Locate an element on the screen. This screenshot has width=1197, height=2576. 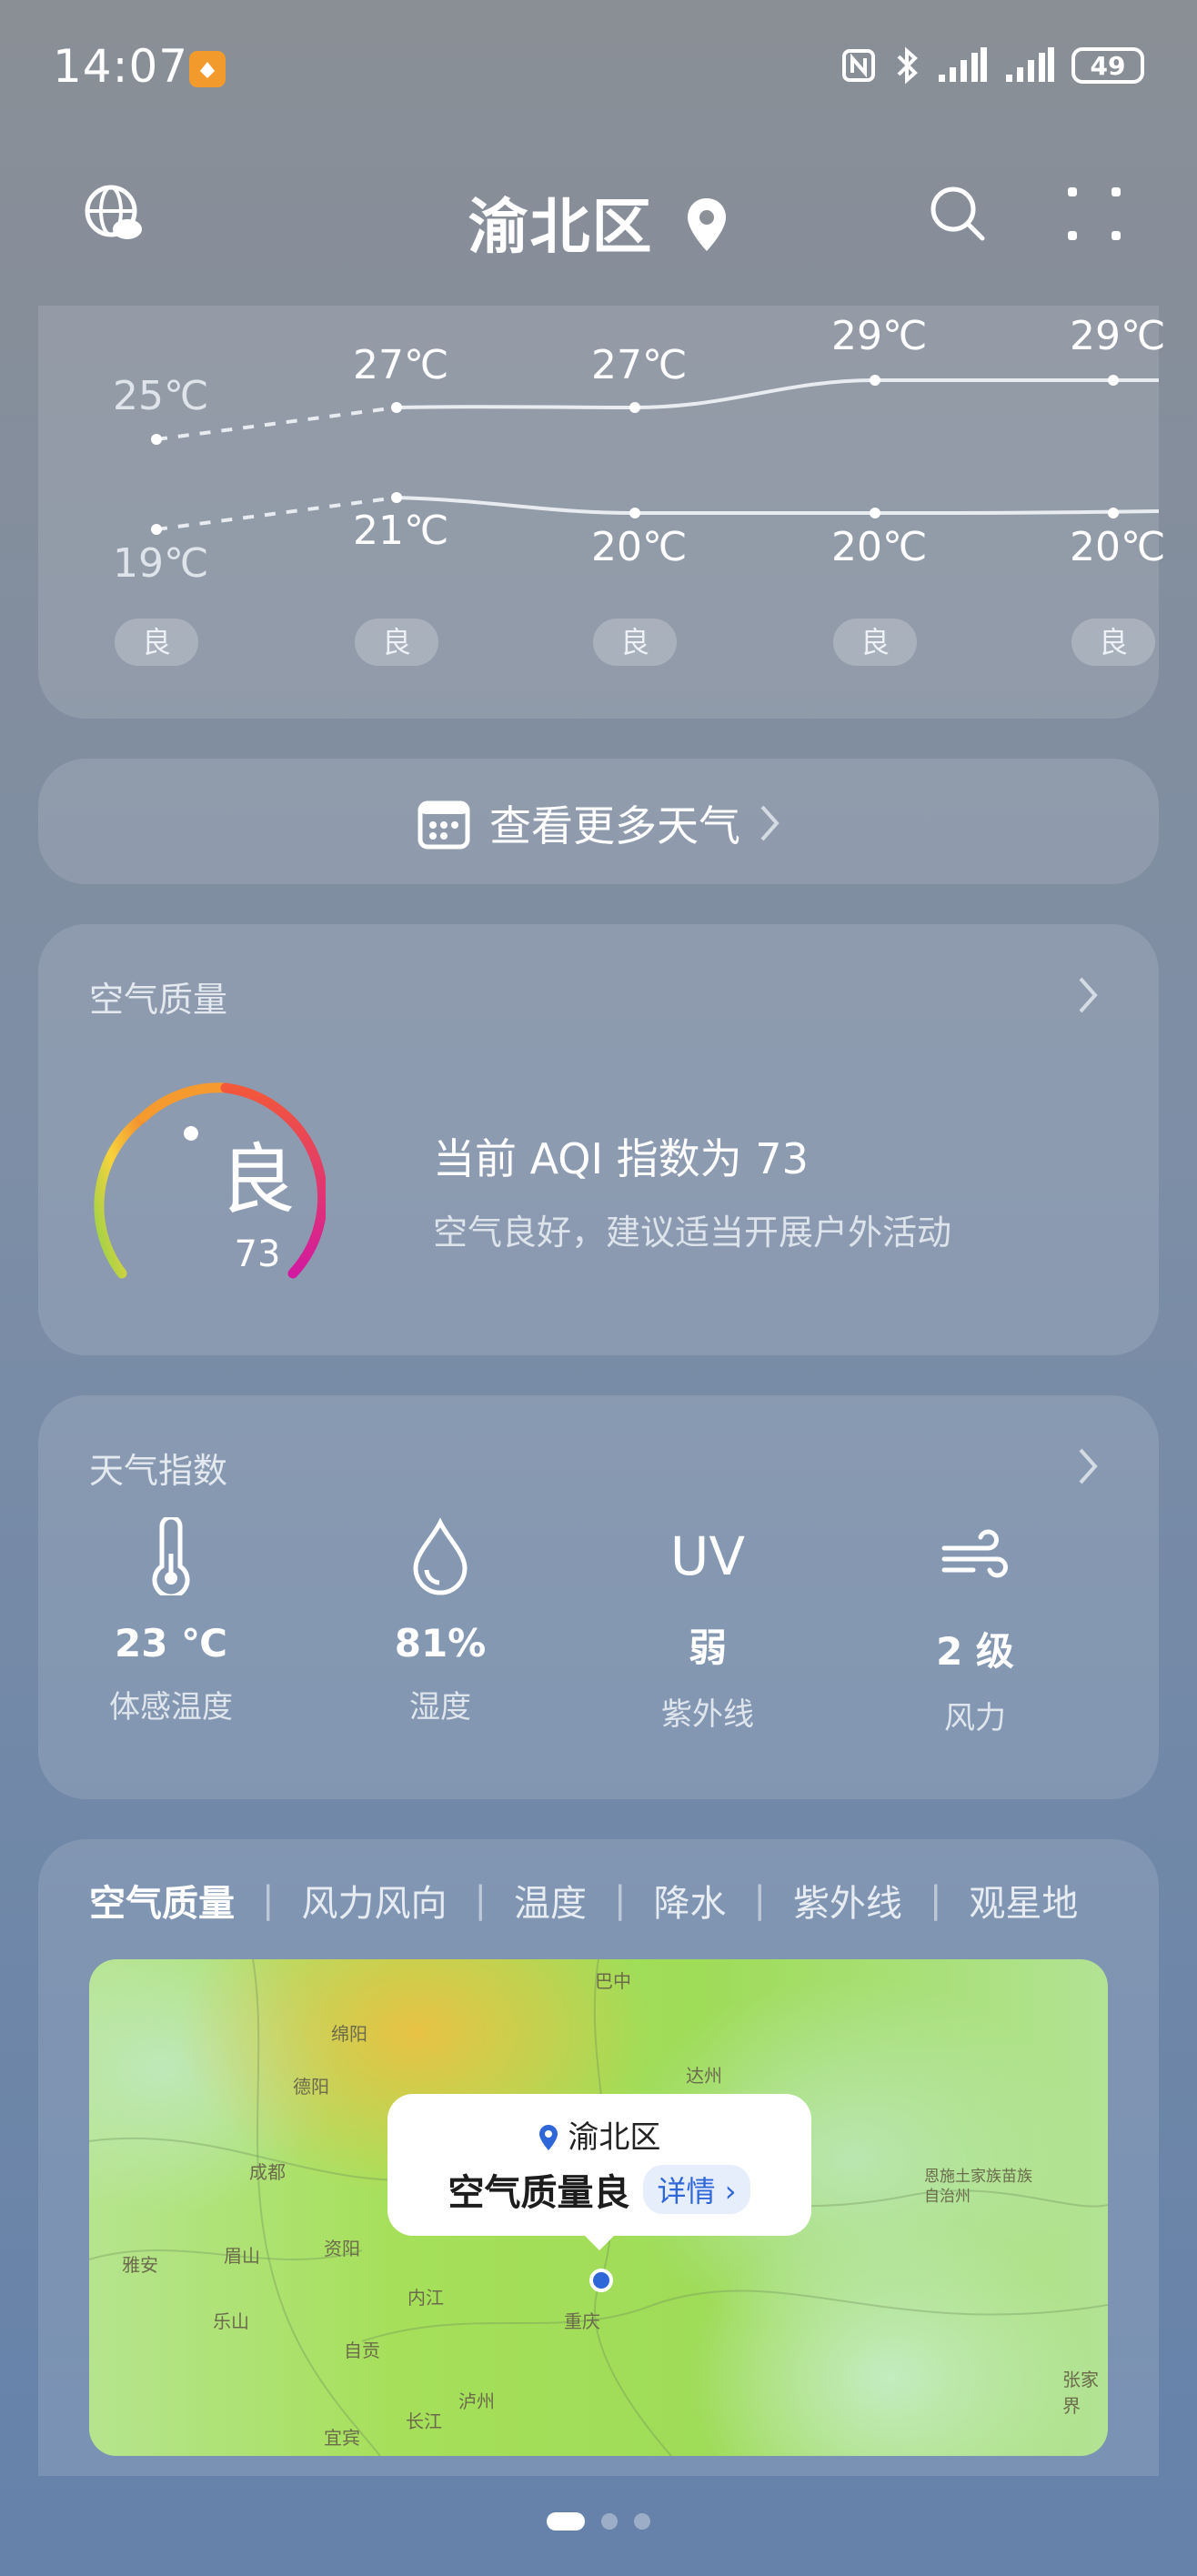
index-wind: 2 级 风力 is located at coordinates (975, 1627).